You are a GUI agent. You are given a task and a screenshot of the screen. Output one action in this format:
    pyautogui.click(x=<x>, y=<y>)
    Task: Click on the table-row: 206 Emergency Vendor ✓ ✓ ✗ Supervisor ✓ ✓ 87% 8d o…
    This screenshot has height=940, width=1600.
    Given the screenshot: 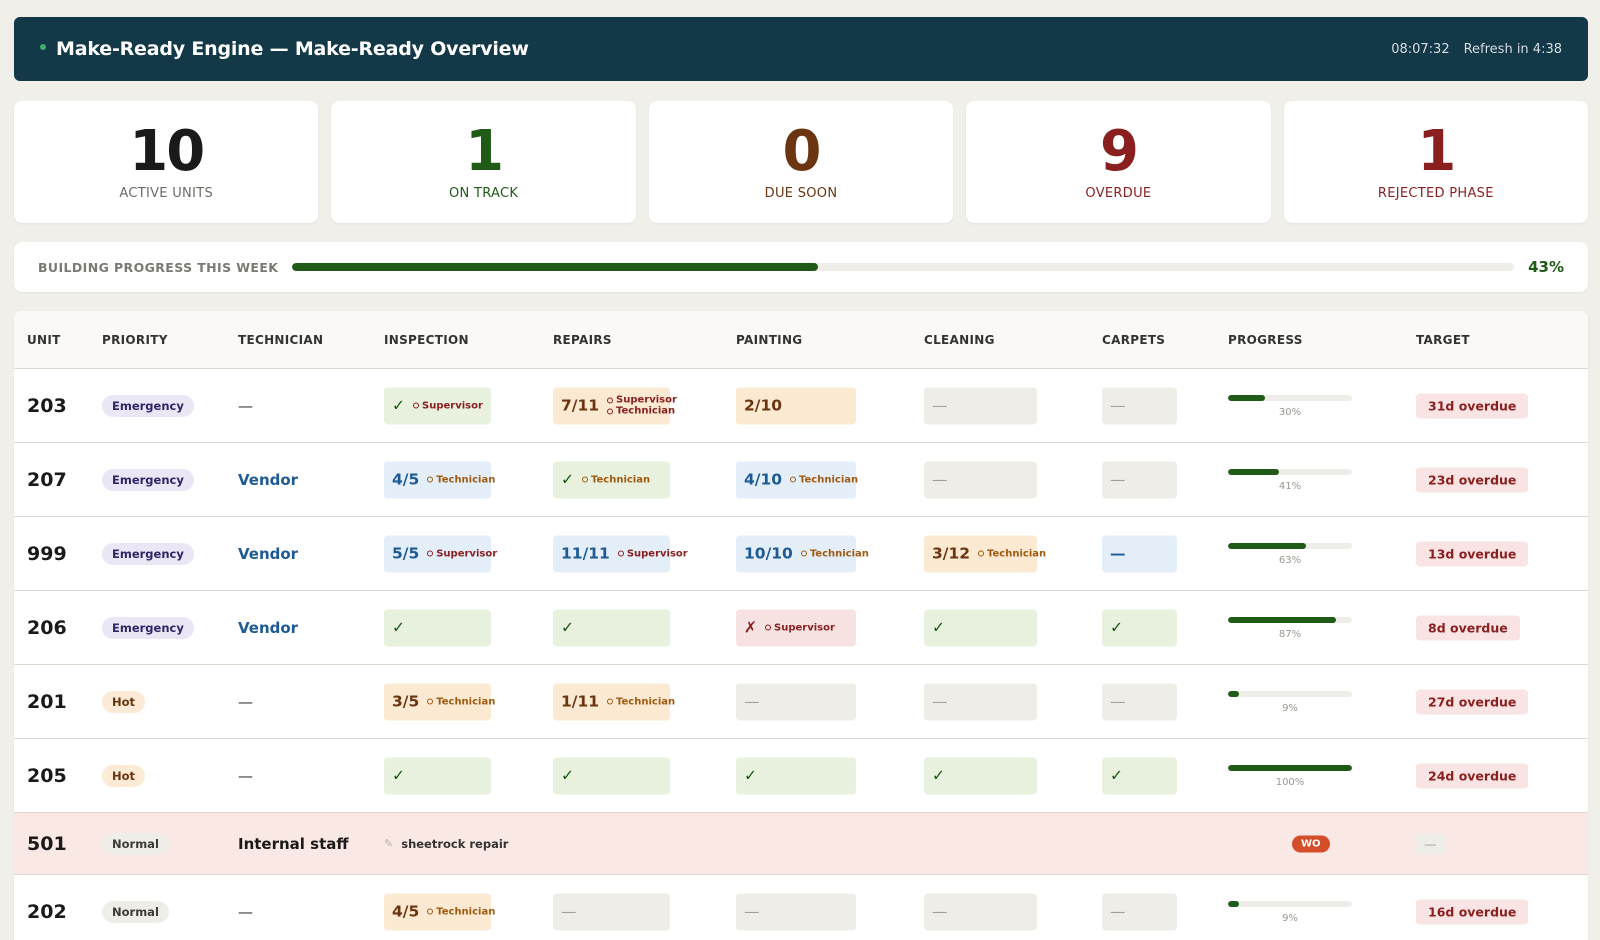 What is the action you would take?
    pyautogui.click(x=801, y=628)
    